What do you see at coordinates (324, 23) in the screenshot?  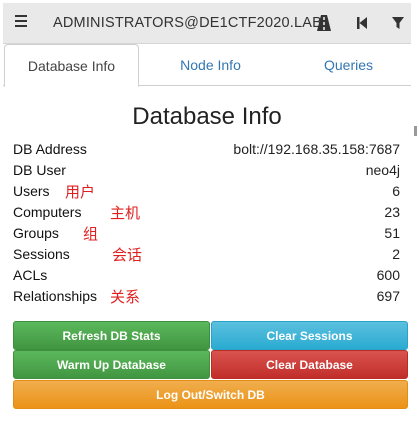 I see `road-pathfinding-icon` at bounding box center [324, 23].